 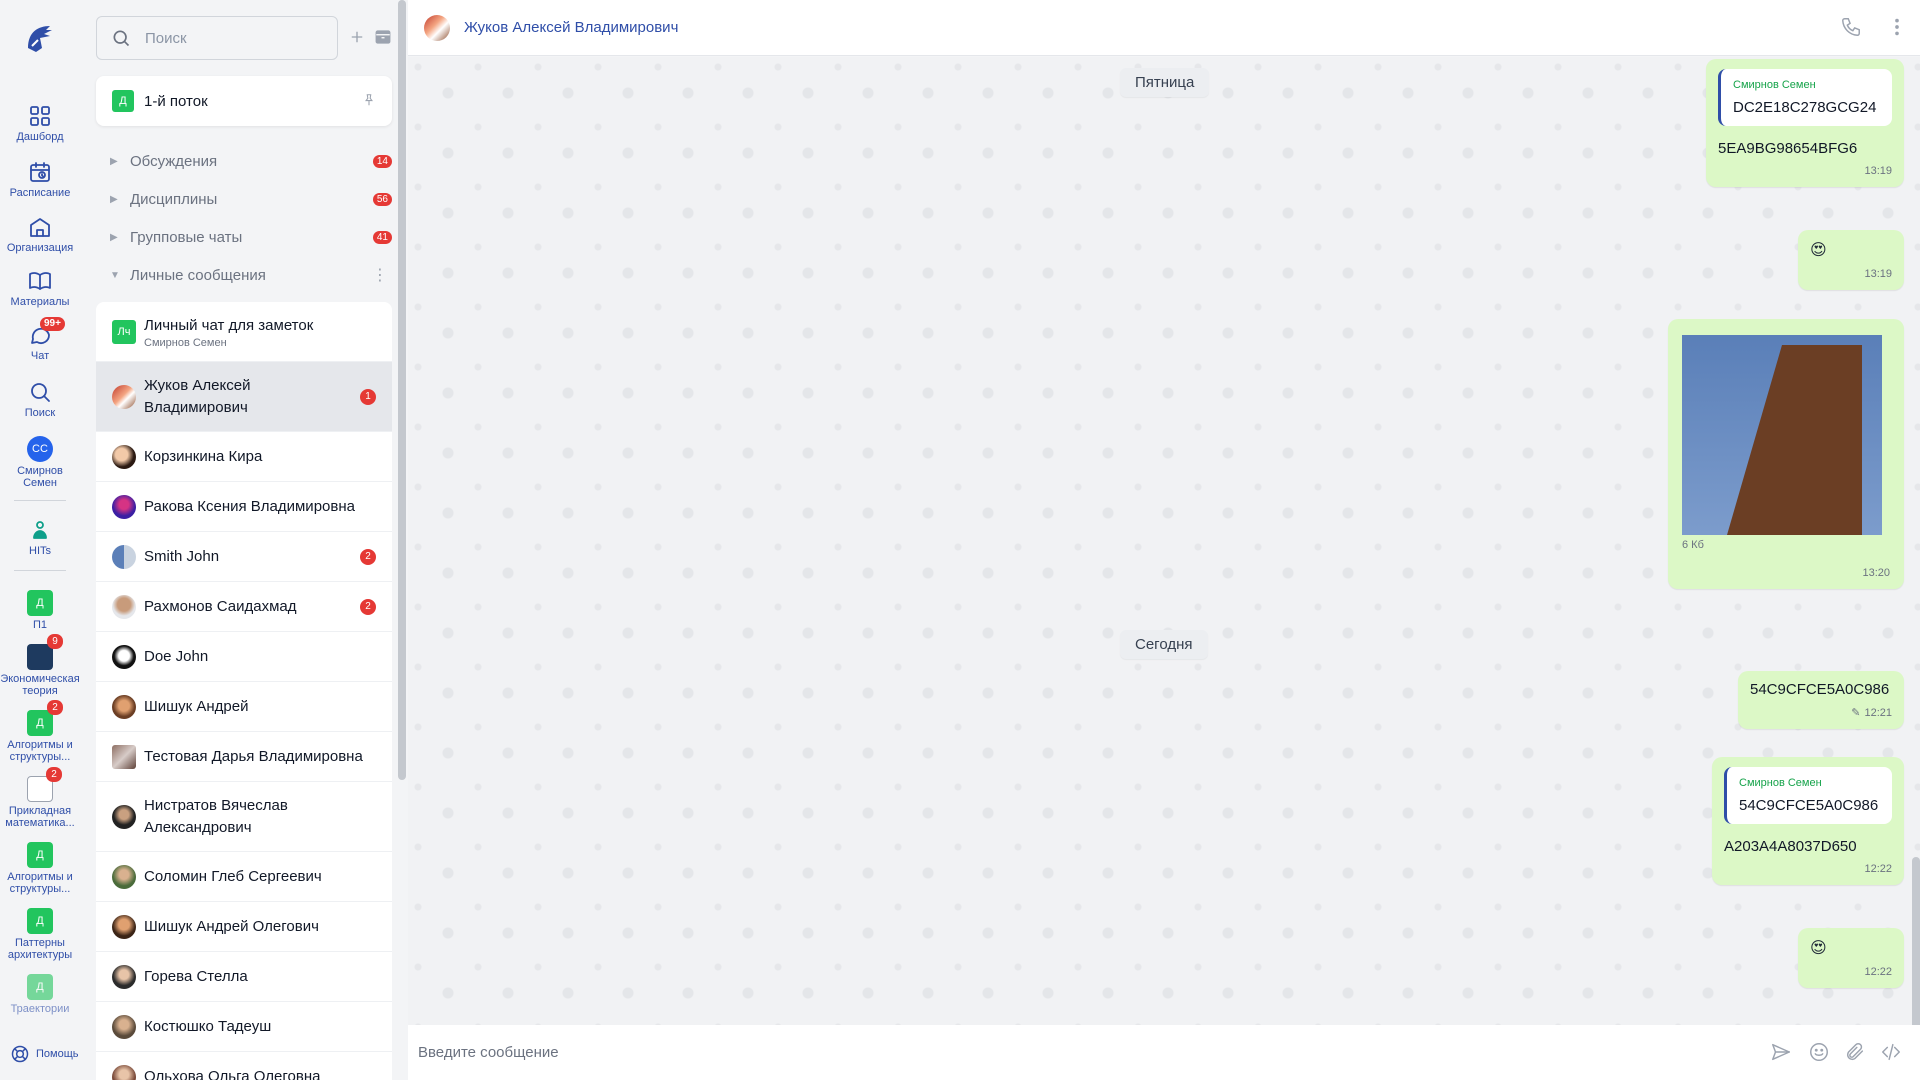 I want to click on image-attachment, so click(x=1782, y=435).